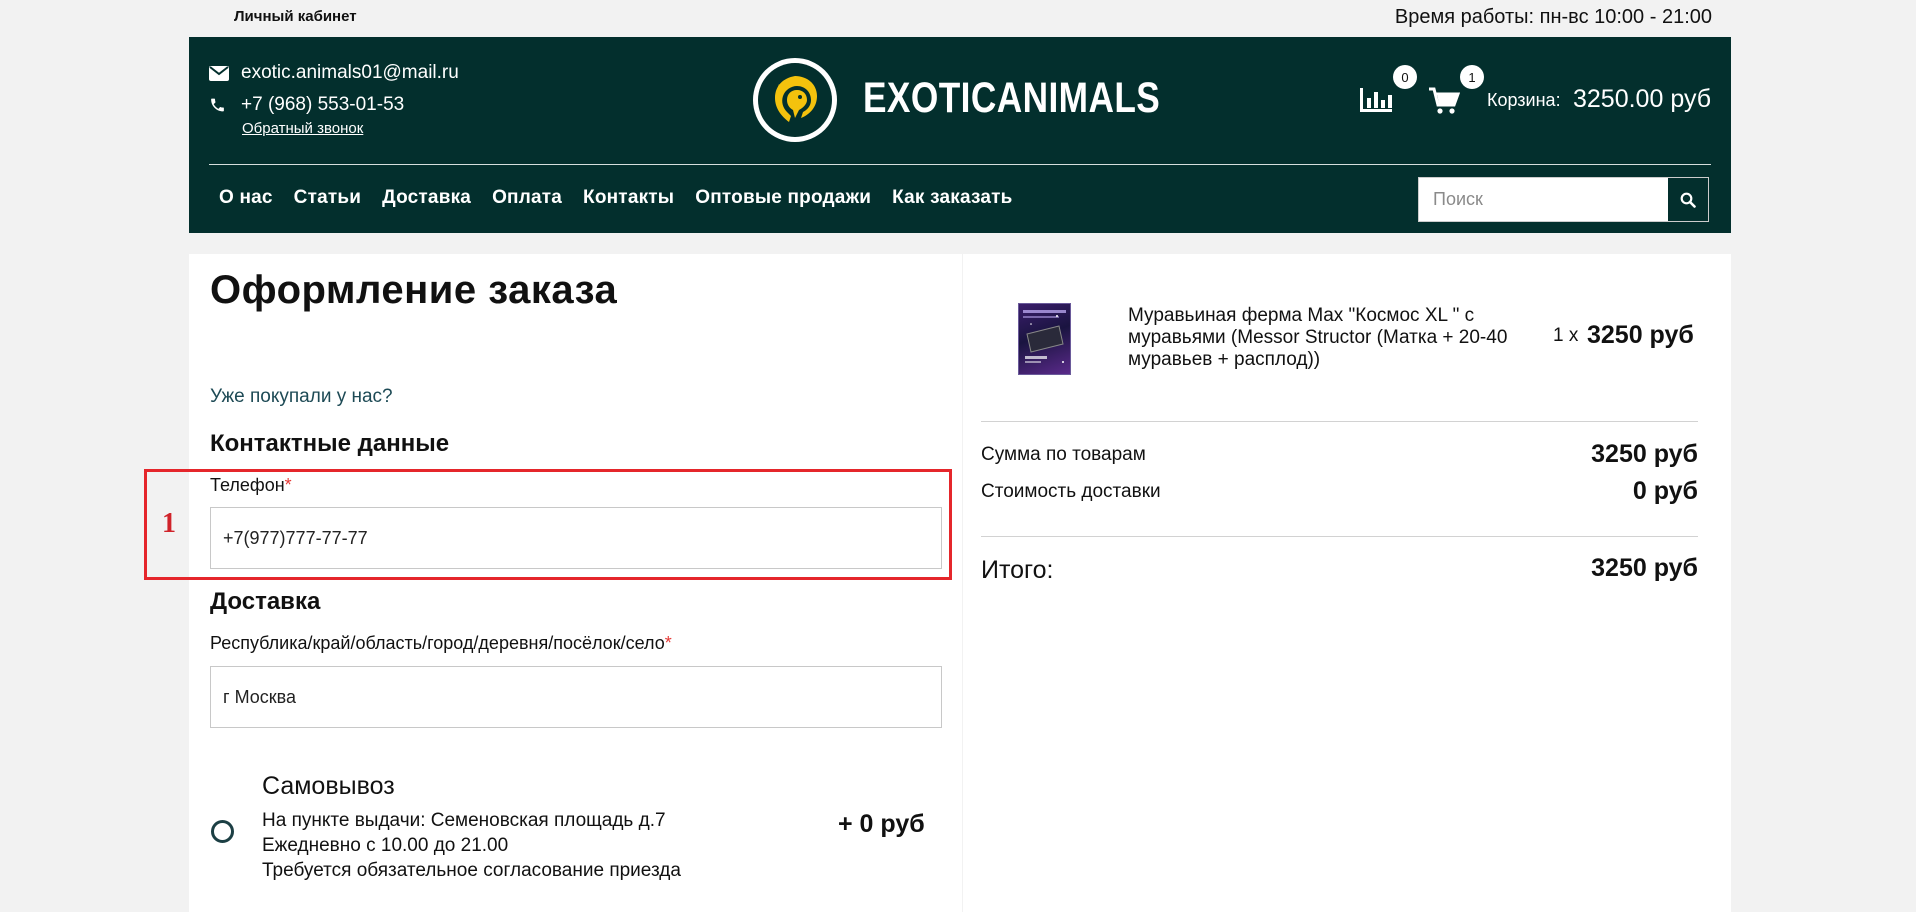 This screenshot has width=1916, height=912. I want to click on email-text: exotic.animals01@mail.ru, so click(350, 72).